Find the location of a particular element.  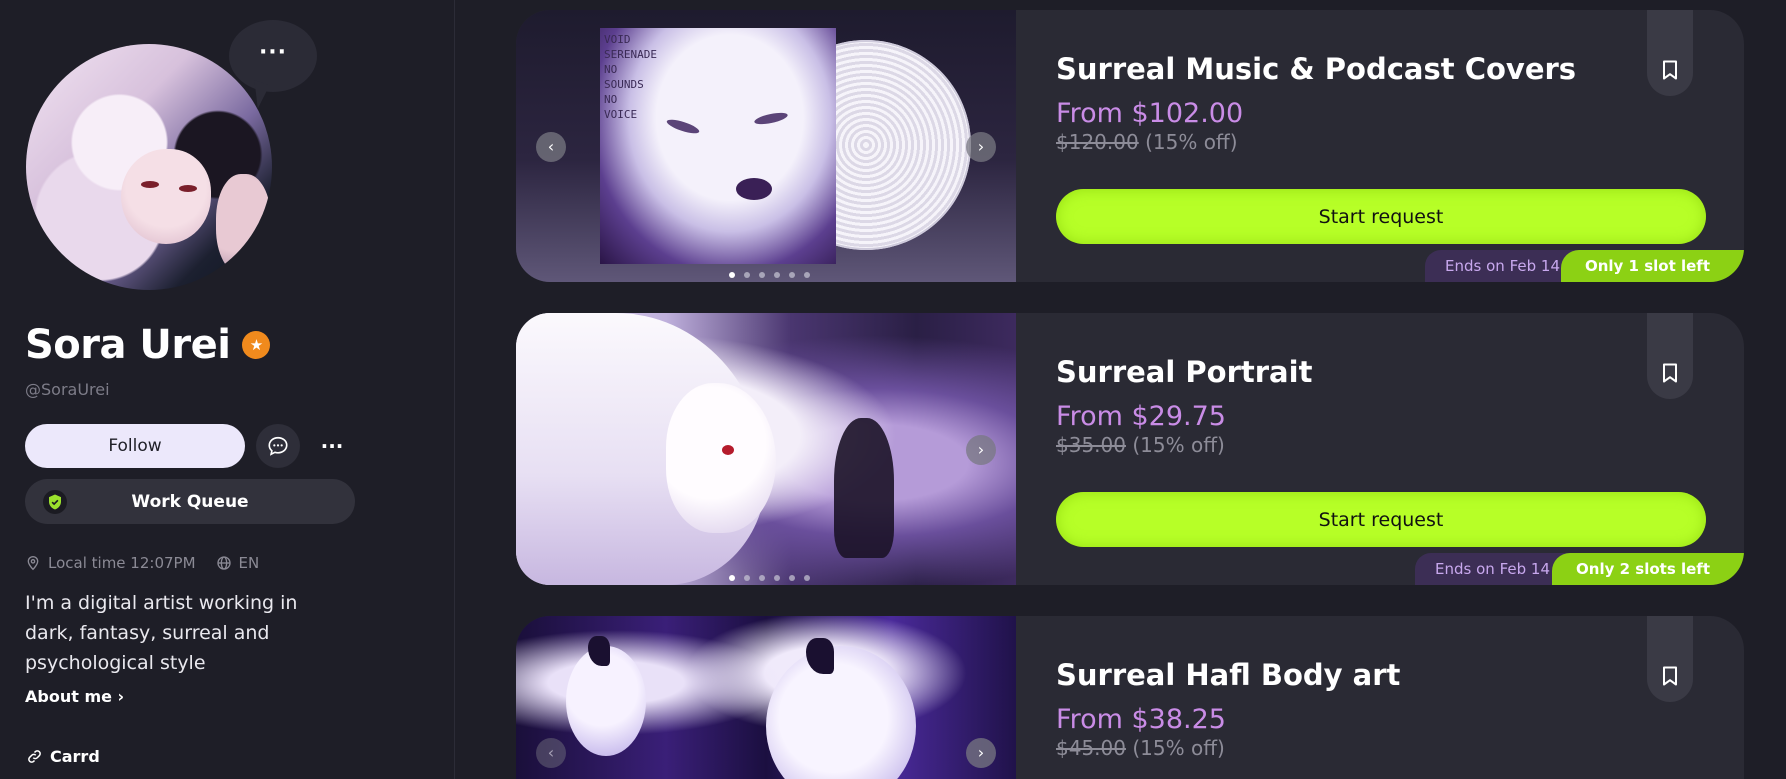

meta-row: Local time 12:07PM EN is located at coordinates (152, 563).